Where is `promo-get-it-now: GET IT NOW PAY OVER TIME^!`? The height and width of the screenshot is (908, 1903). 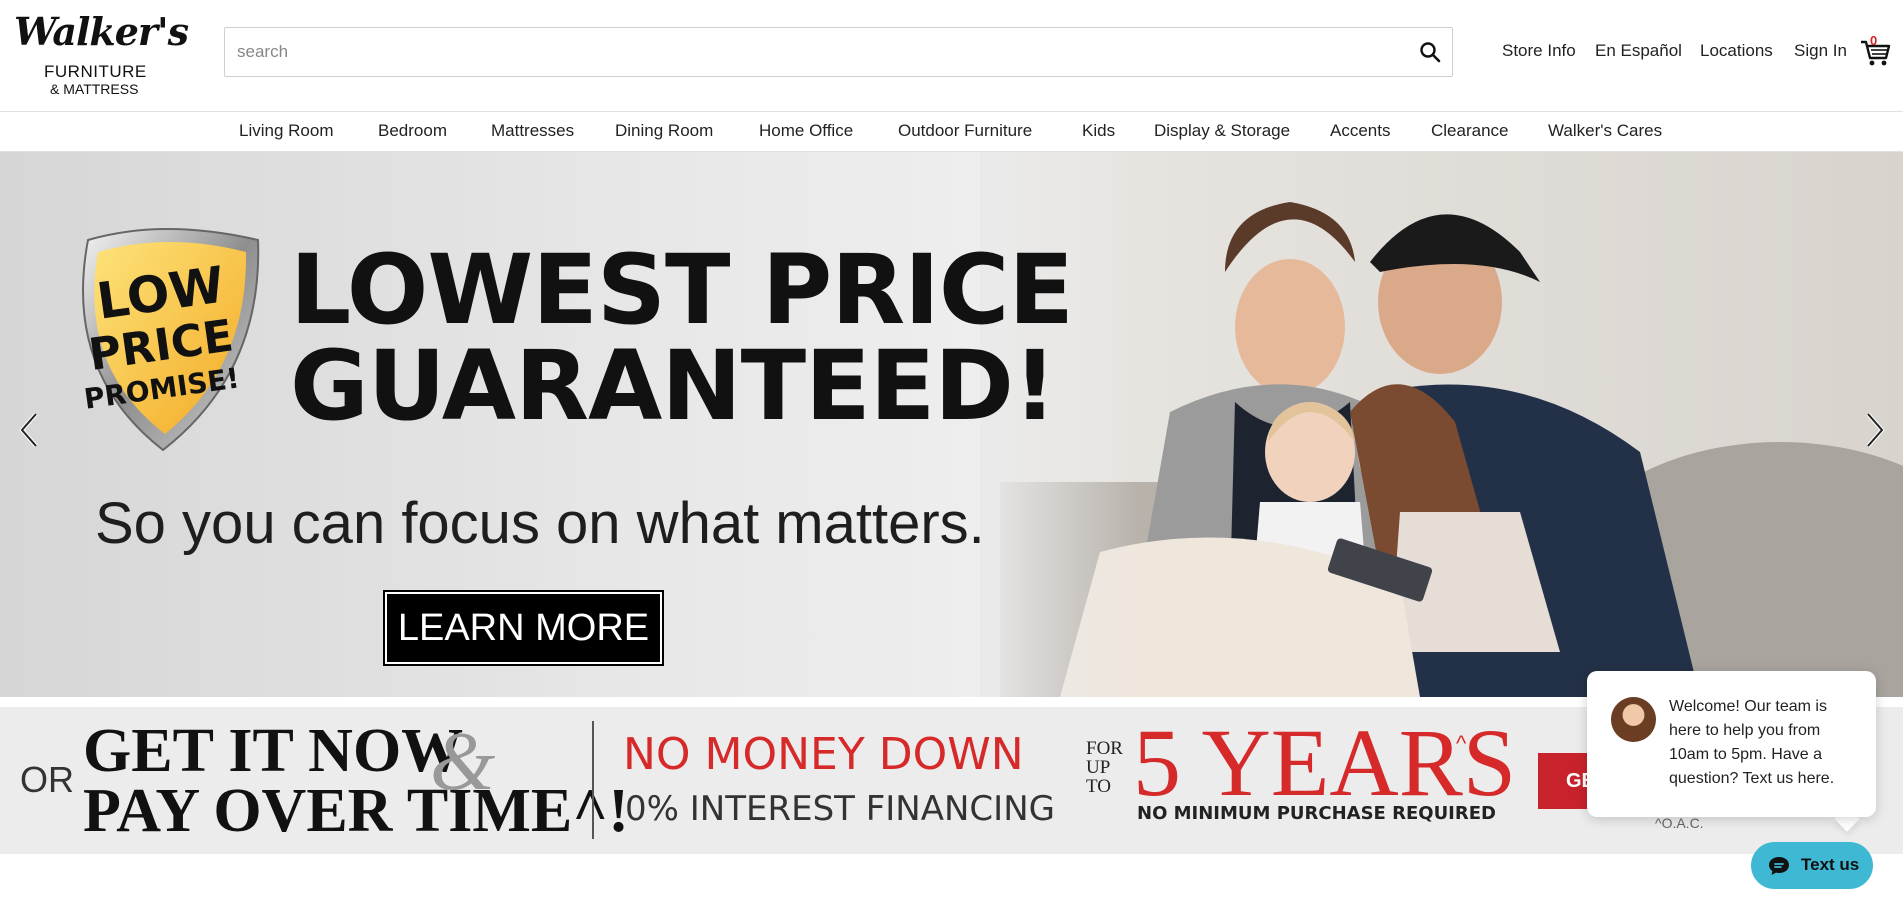
promo-get-it-now: GET IT NOW PAY OVER TIME^! is located at coordinates (356, 781).